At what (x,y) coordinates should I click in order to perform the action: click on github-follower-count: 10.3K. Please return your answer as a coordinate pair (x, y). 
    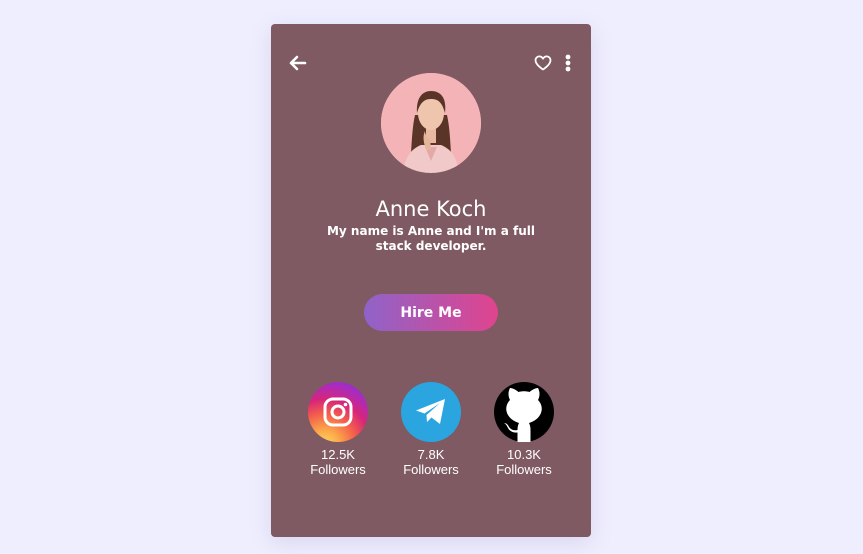
    Looking at the image, I should click on (524, 454).